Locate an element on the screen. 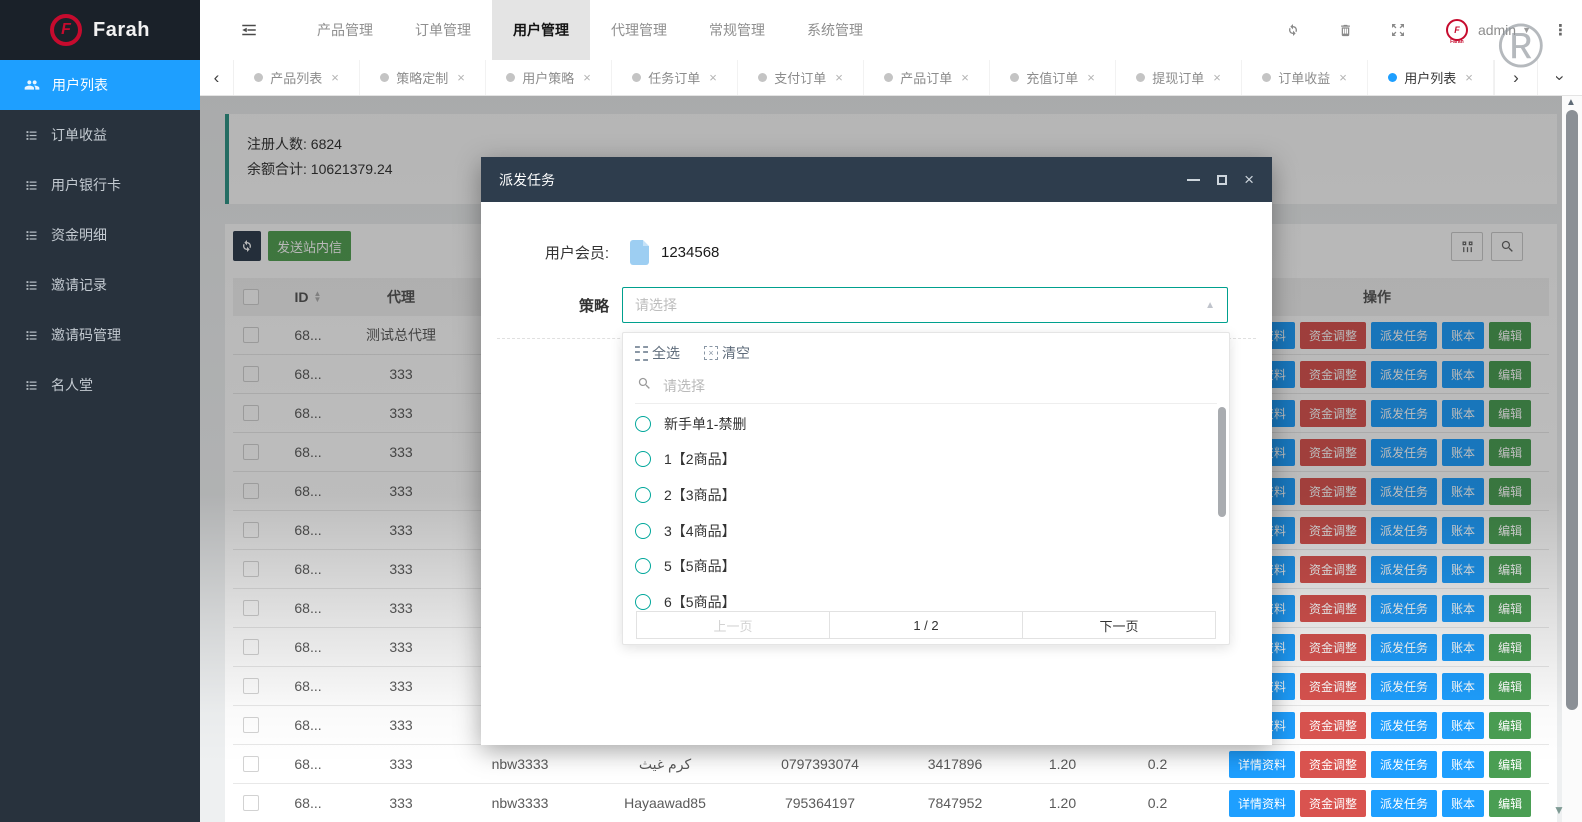  avatar: F Farah is located at coordinates (1456, 32).